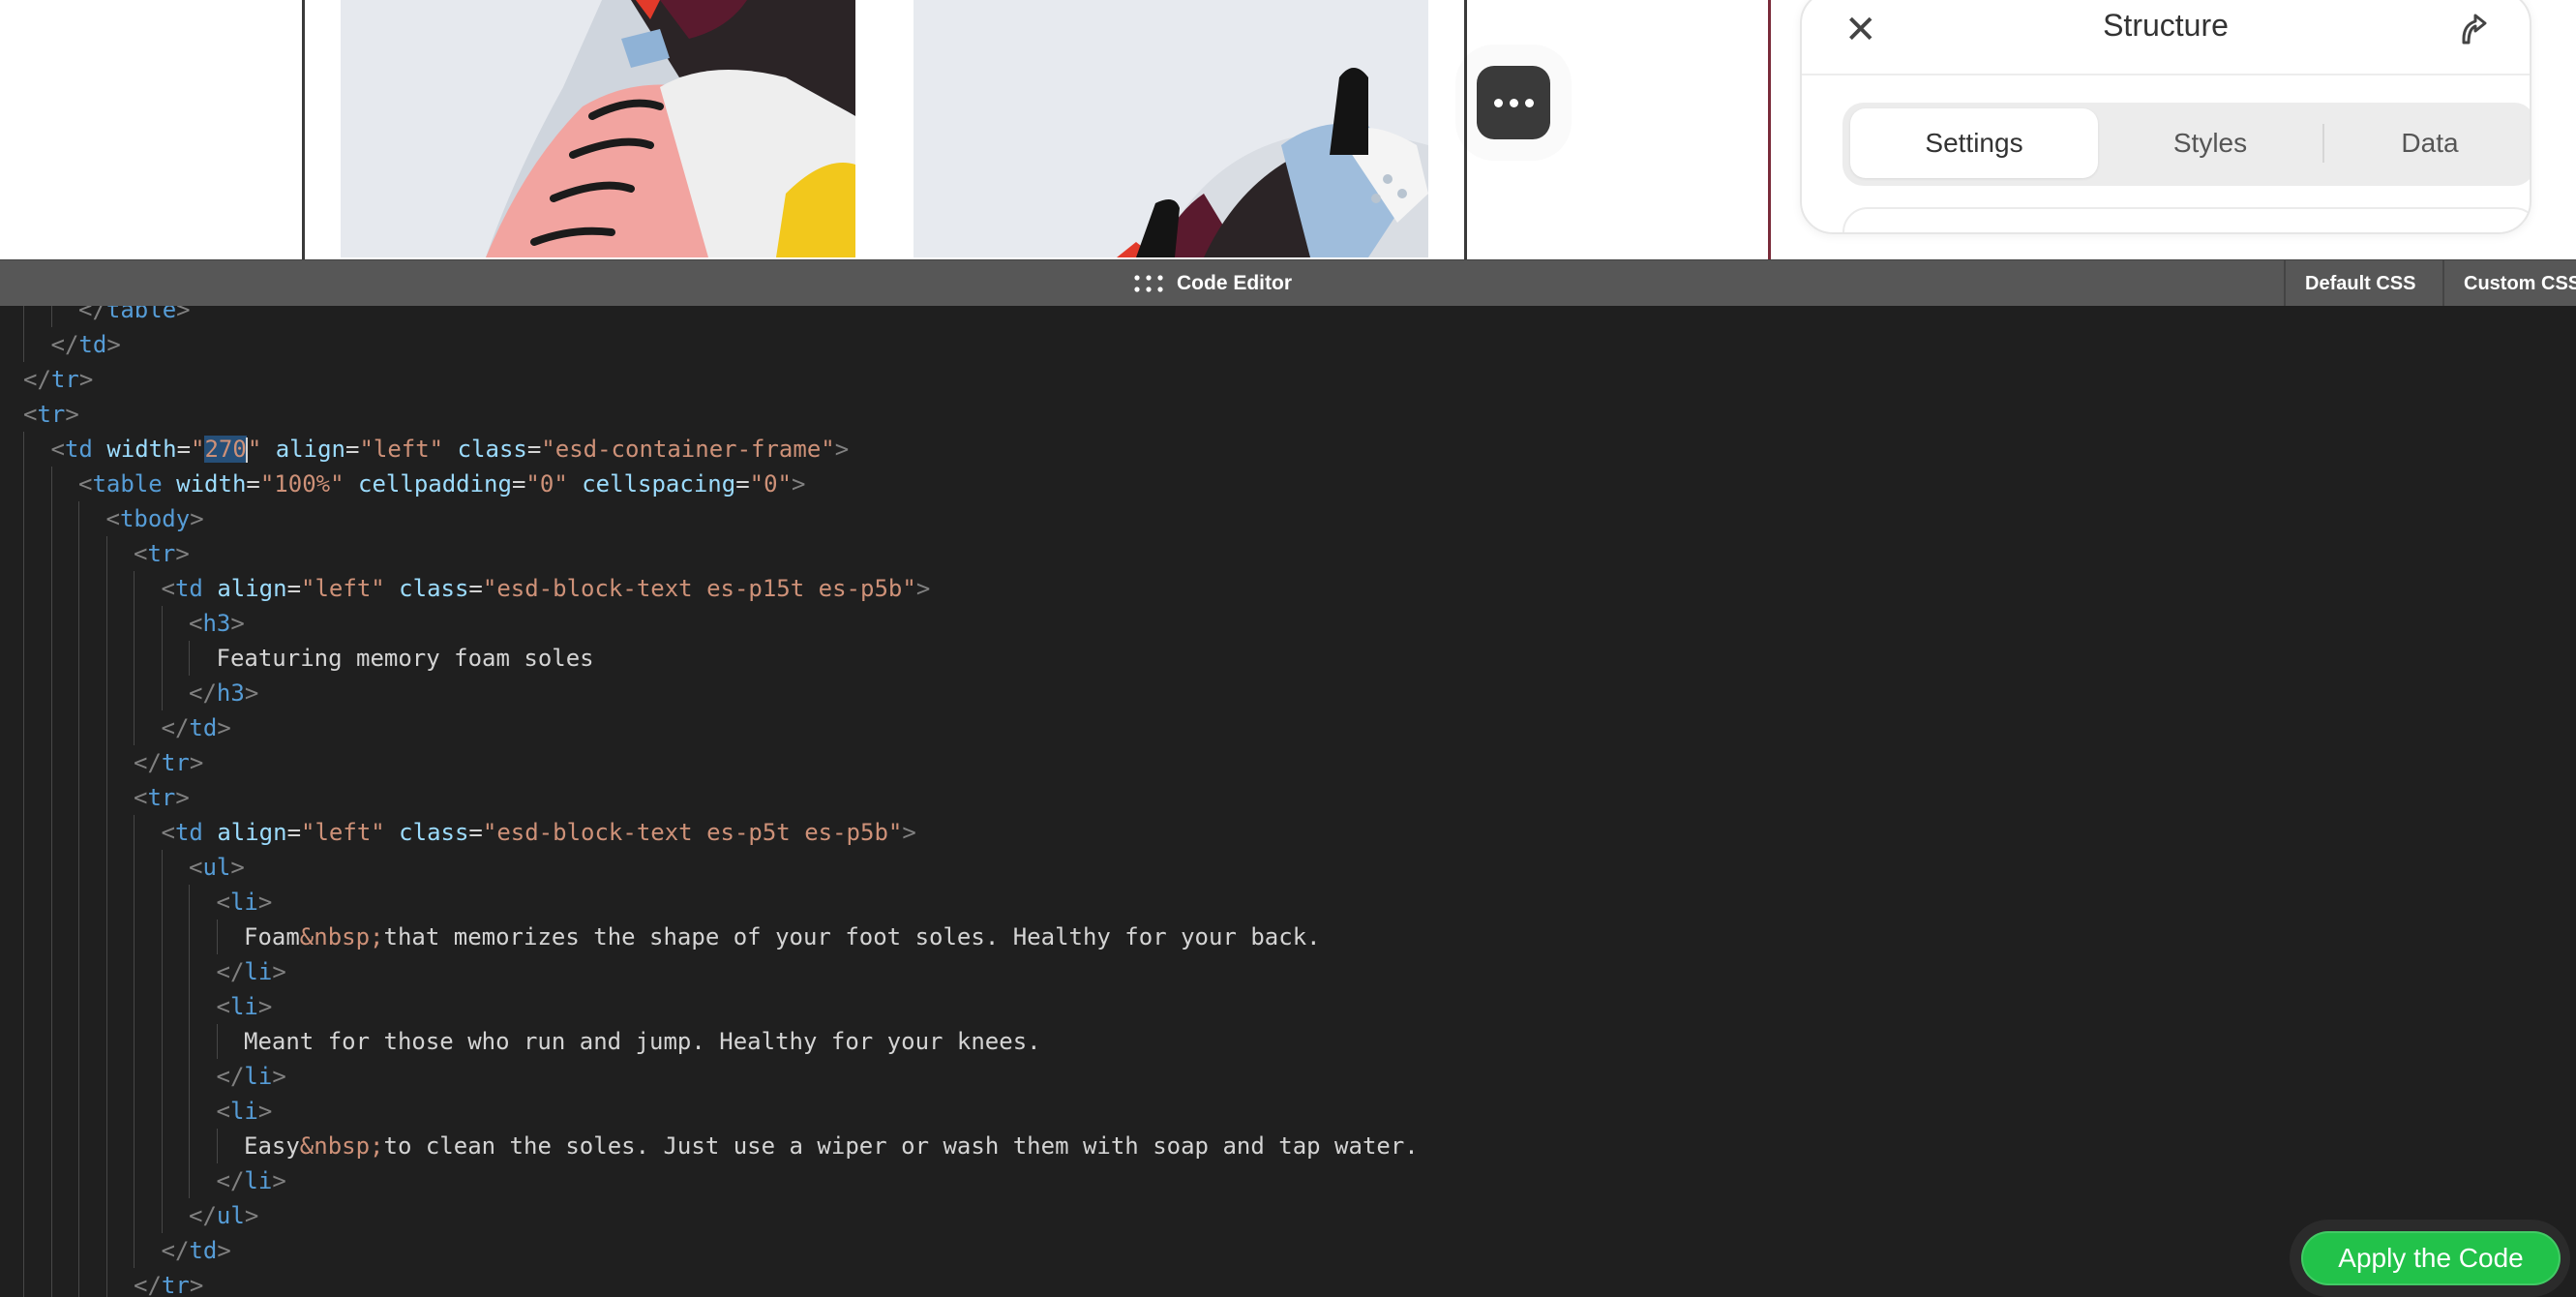 The image size is (2576, 1297). What do you see at coordinates (217, 867) in the screenshot?
I see `code-line: <ul>` at bounding box center [217, 867].